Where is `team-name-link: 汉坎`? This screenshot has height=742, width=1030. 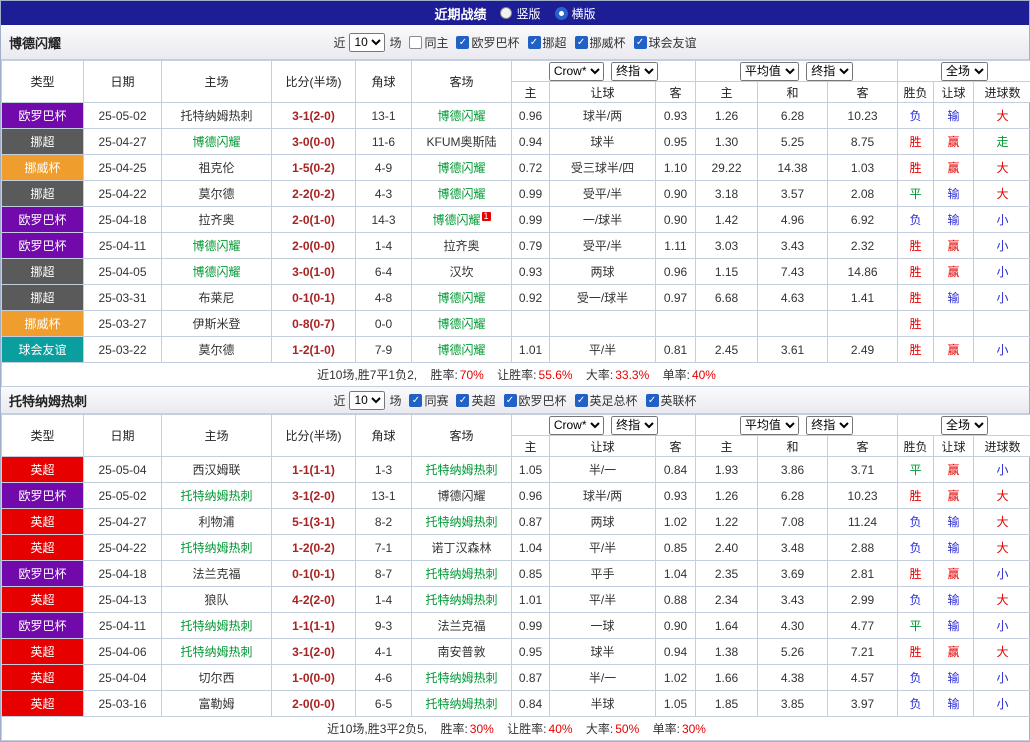
team-name-link: 汉坎 is located at coordinates (461, 272).